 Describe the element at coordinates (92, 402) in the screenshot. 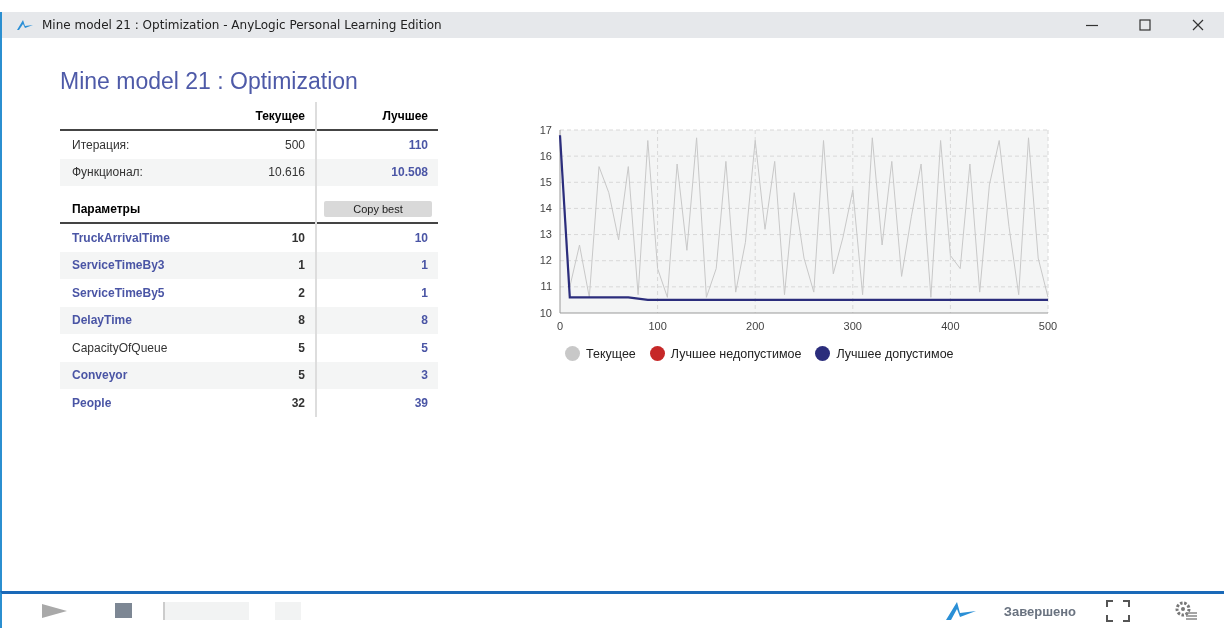

I see `parameter-name: People` at that location.